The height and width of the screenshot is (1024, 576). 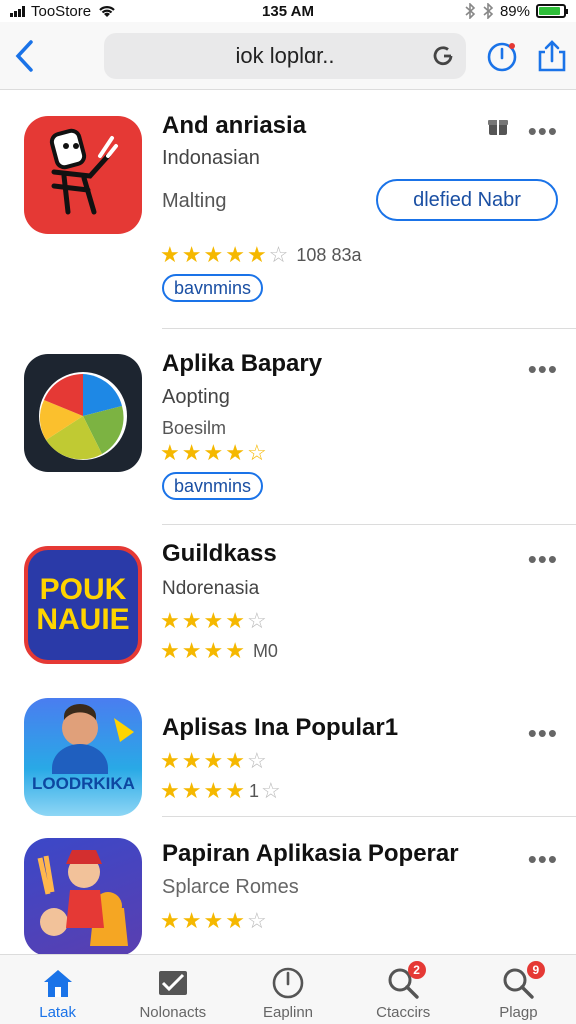 I want to click on address-field: iok loplɑr.., so click(x=285, y=55).